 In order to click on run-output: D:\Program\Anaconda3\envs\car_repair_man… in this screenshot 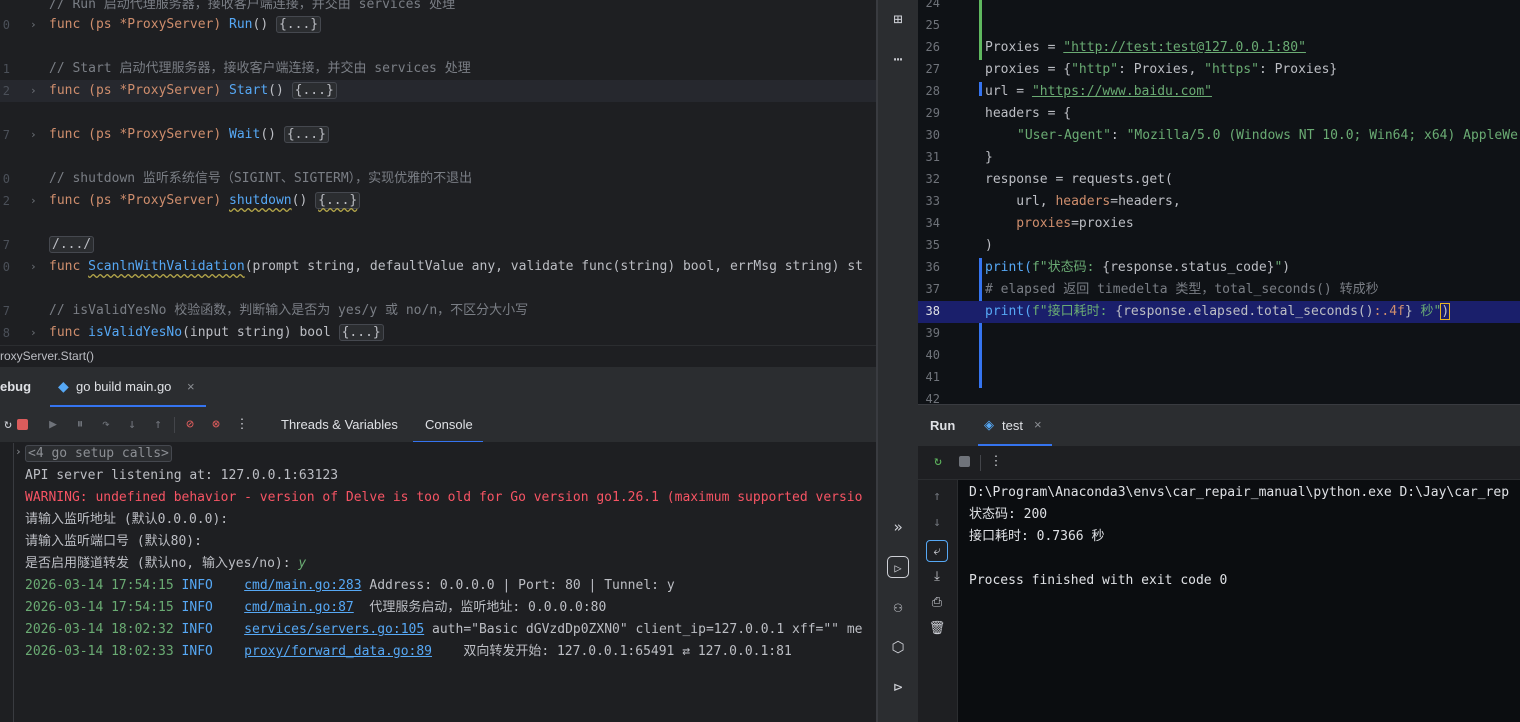, I will do `click(1239, 601)`.